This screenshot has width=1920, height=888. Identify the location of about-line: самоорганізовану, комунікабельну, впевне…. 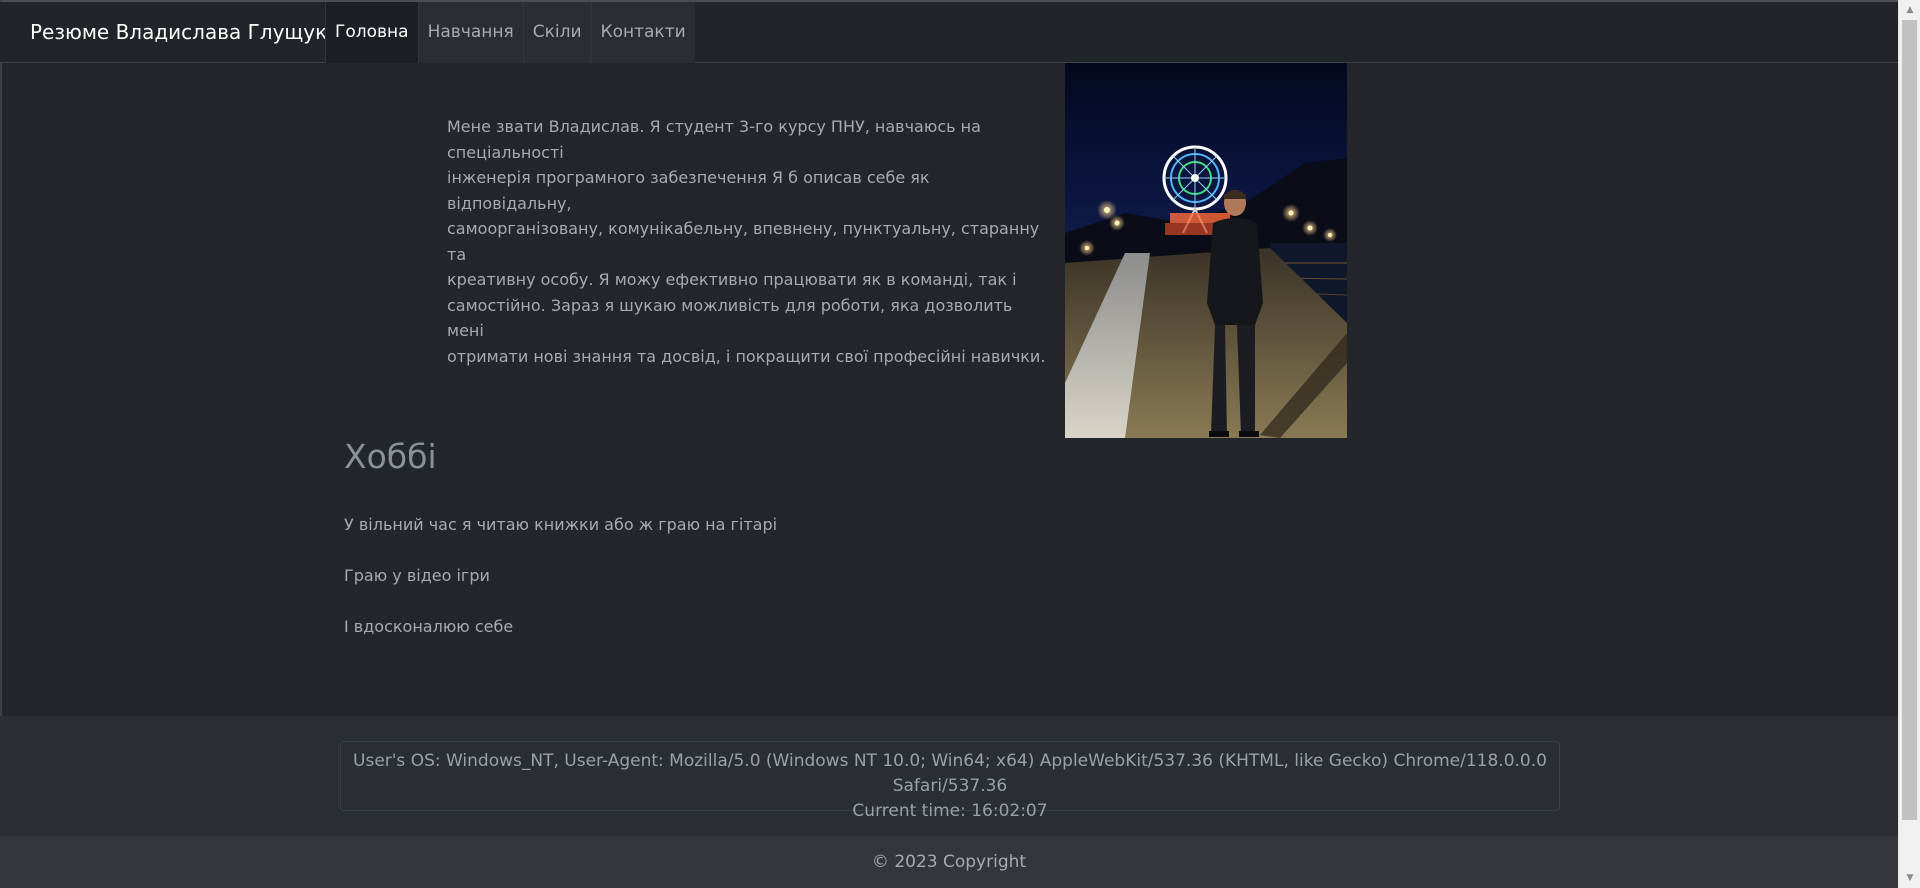
(743, 241).